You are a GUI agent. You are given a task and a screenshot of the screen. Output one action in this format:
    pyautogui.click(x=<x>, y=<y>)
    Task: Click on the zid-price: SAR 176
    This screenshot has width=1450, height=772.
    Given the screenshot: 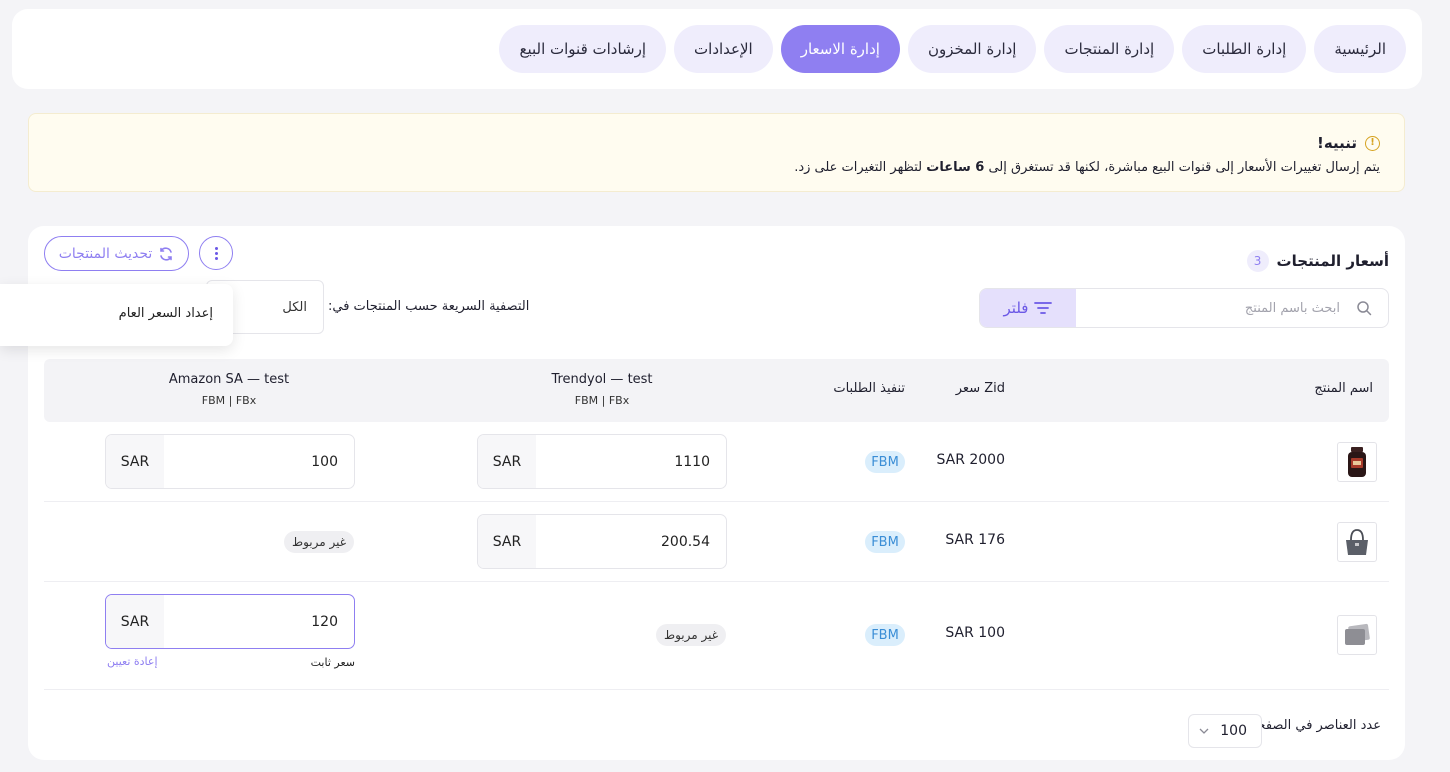 What is the action you would take?
    pyautogui.click(x=975, y=540)
    